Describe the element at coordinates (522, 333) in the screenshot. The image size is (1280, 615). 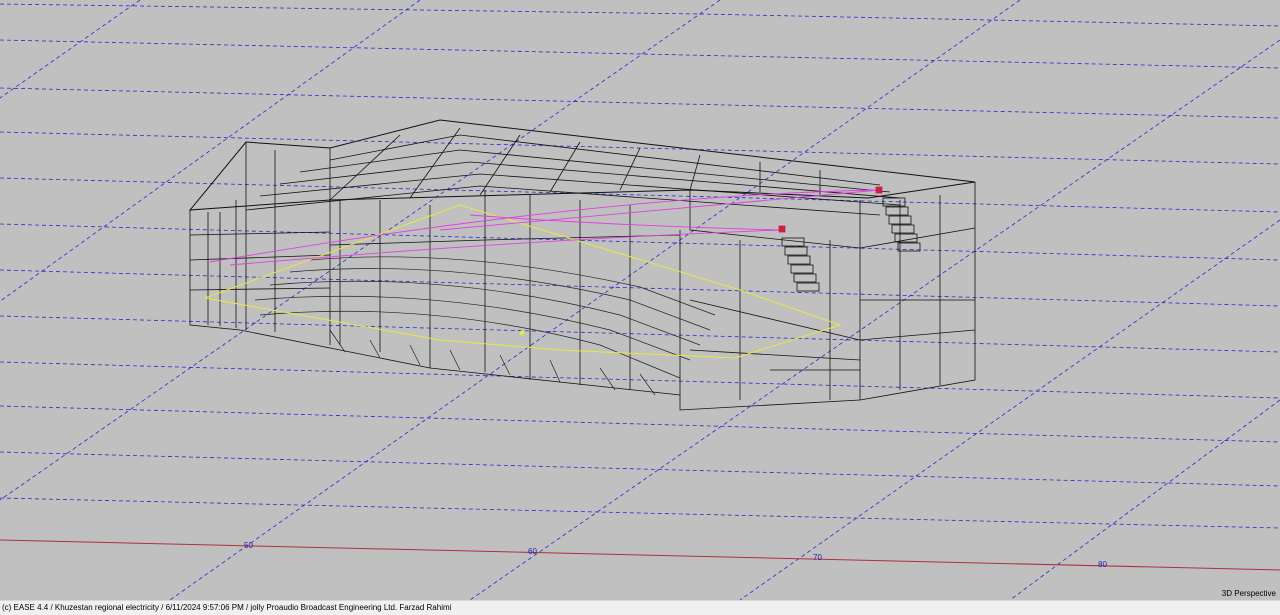
I see `listener-seat-marker` at that location.